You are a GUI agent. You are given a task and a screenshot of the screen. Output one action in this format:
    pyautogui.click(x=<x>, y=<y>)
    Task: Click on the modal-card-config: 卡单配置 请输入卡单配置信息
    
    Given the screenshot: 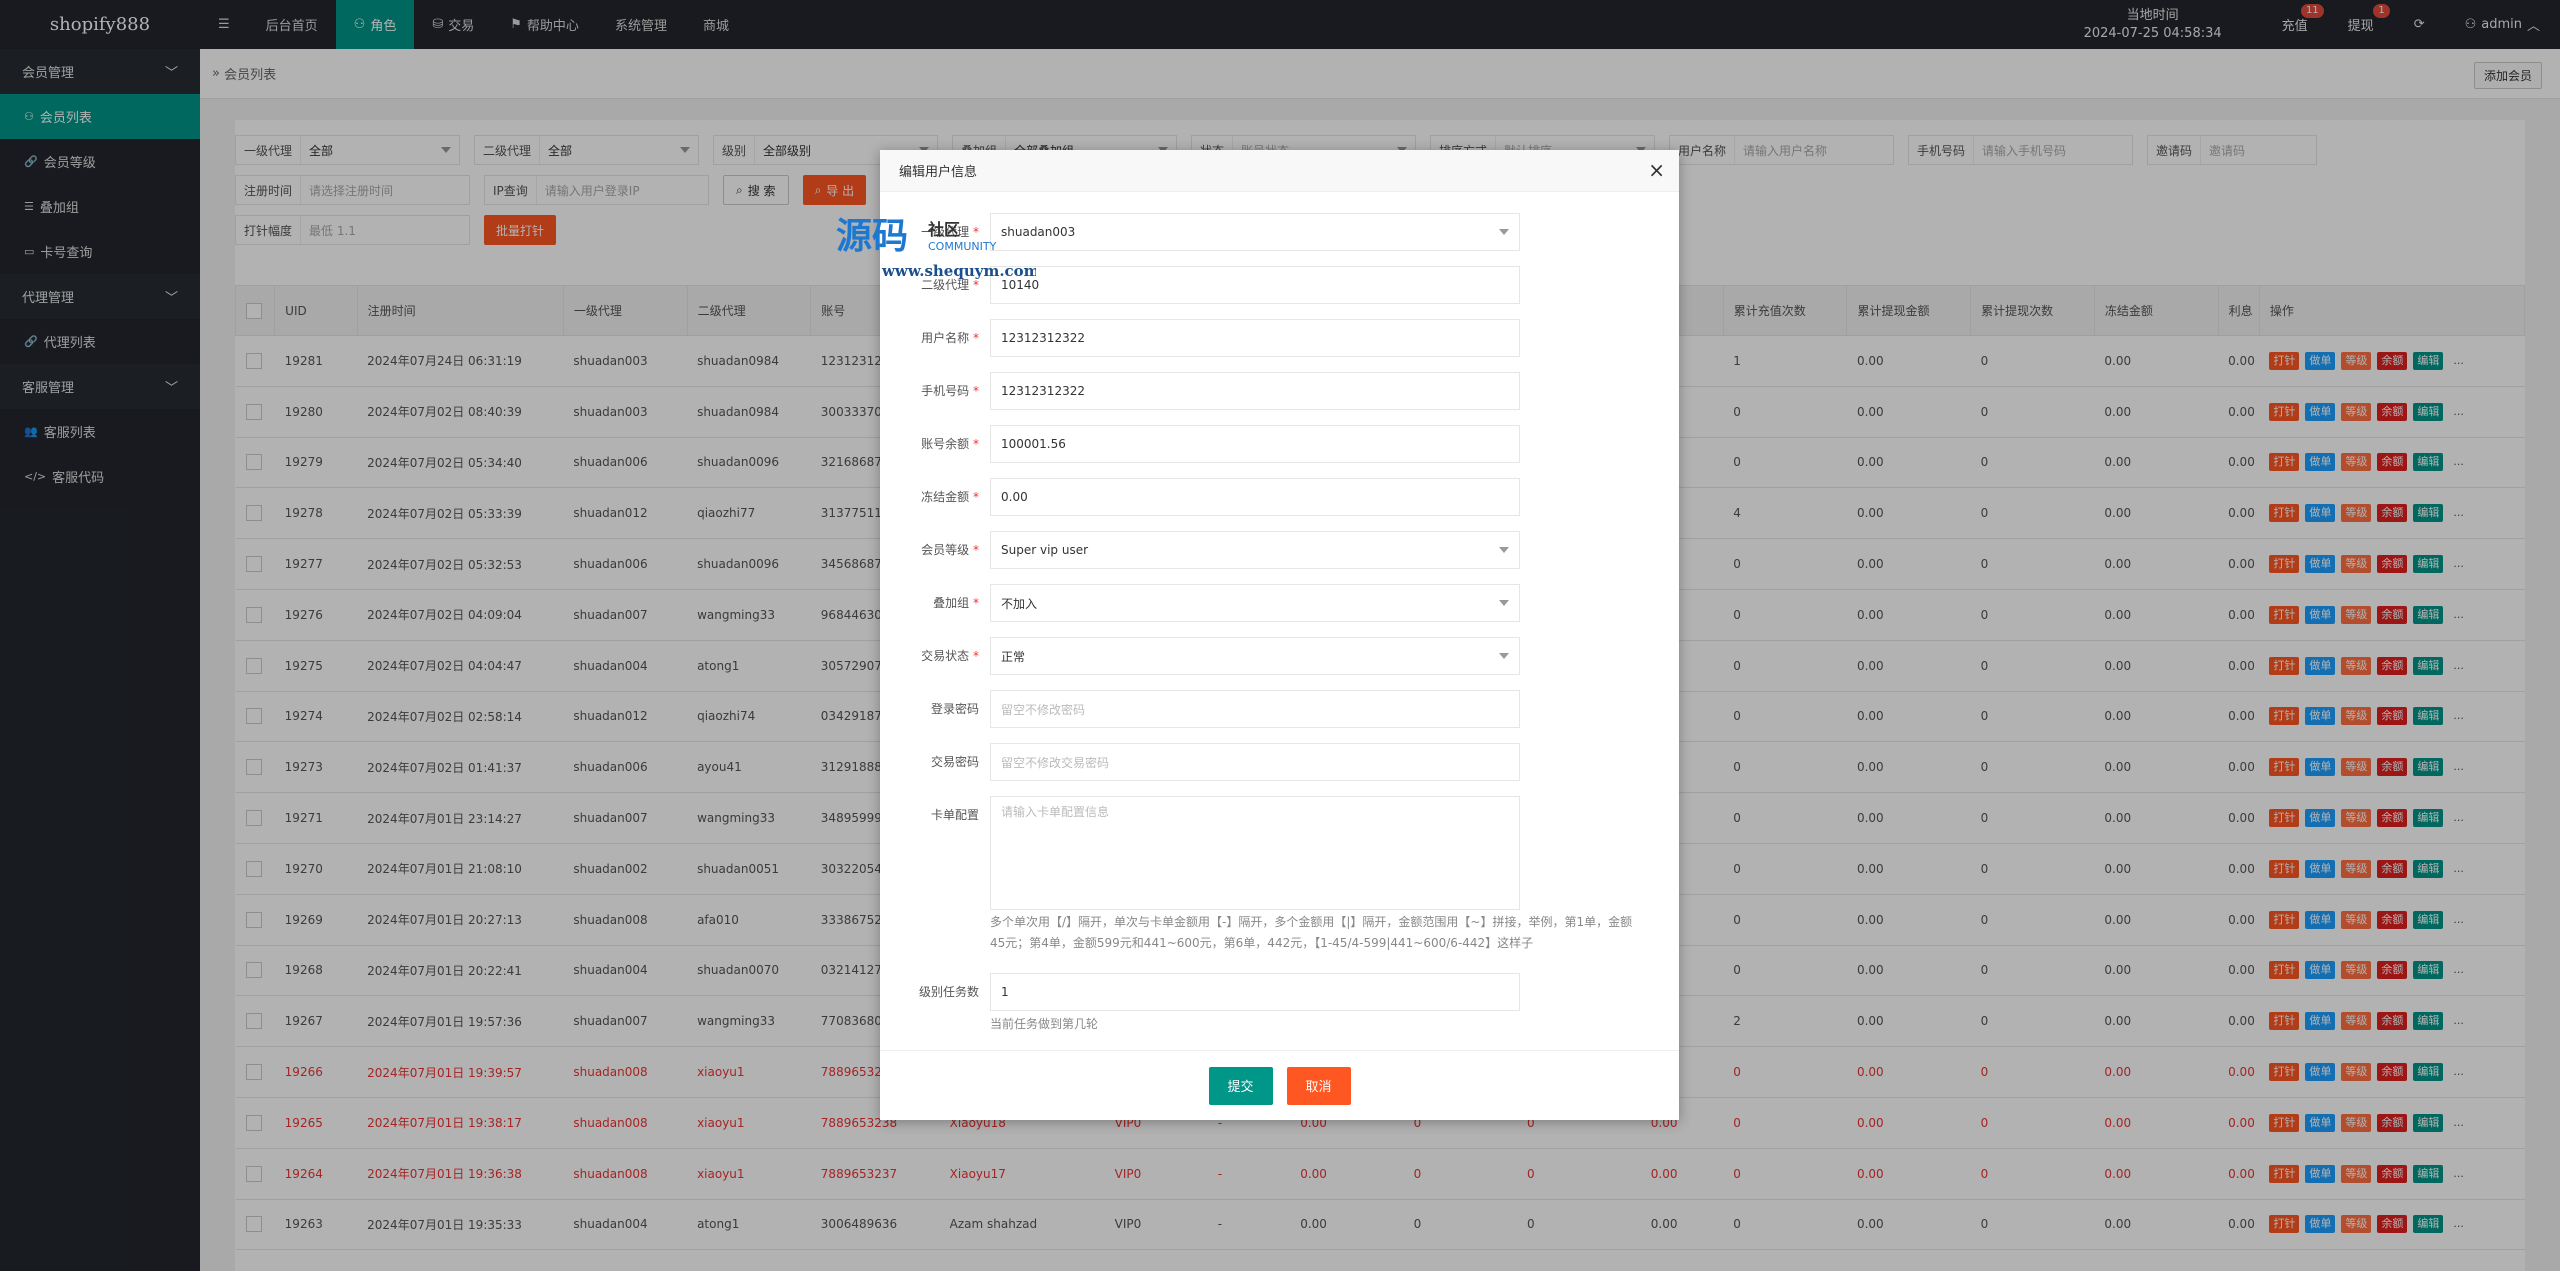 What is the action you would take?
    pyautogui.click(x=1279, y=853)
    